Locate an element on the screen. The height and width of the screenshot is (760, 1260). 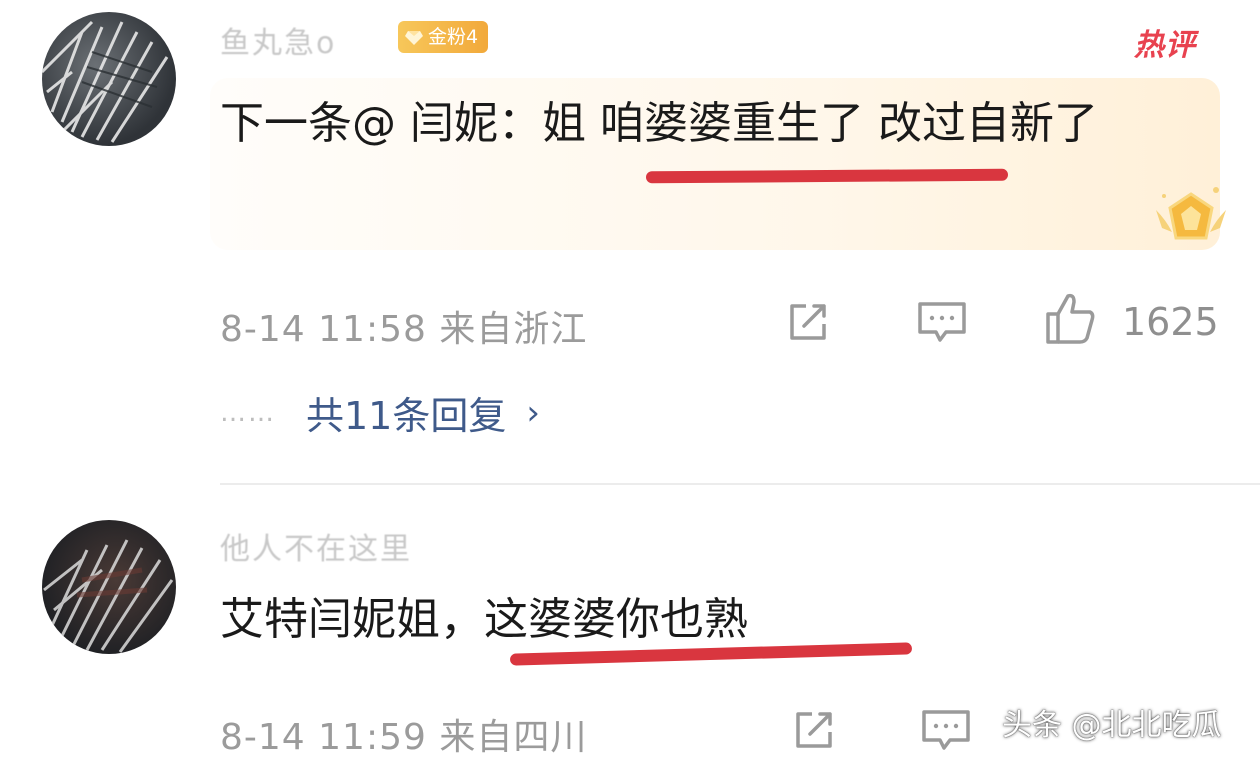
view-replies-link: …… 共11条回复 › is located at coordinates (380, 412).